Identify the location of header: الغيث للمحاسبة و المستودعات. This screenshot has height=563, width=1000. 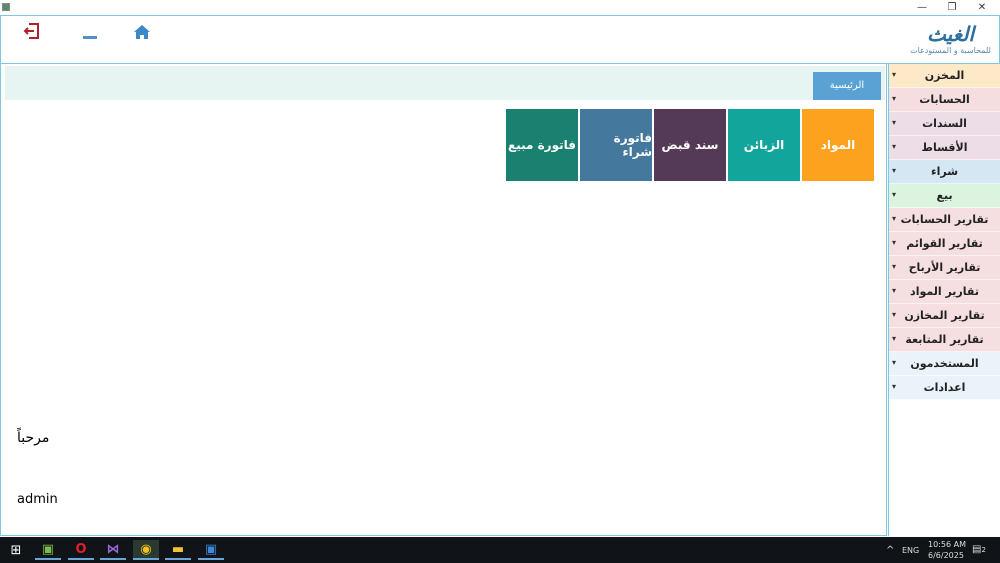
(500, 39).